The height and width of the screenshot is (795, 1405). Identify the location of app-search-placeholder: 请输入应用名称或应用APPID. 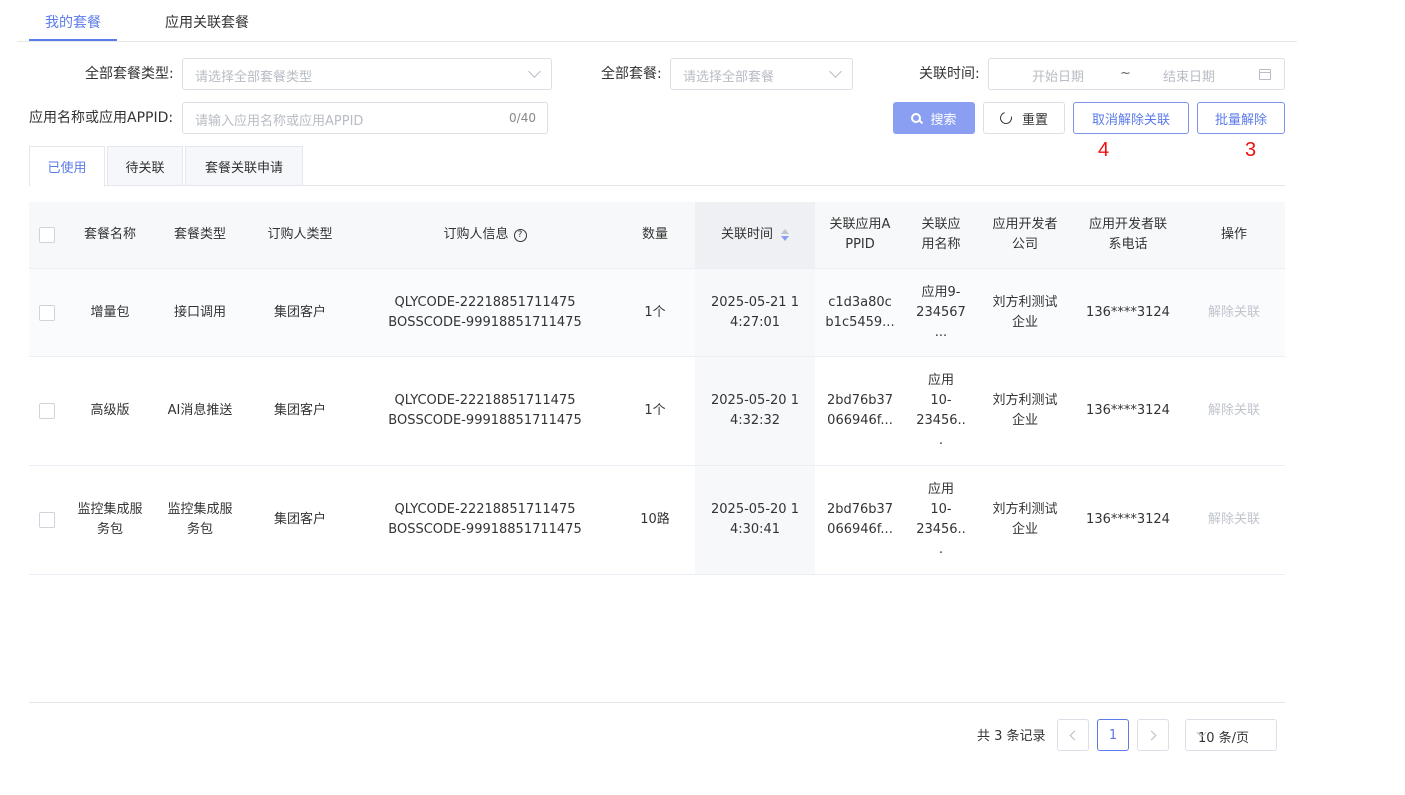
(279, 121).